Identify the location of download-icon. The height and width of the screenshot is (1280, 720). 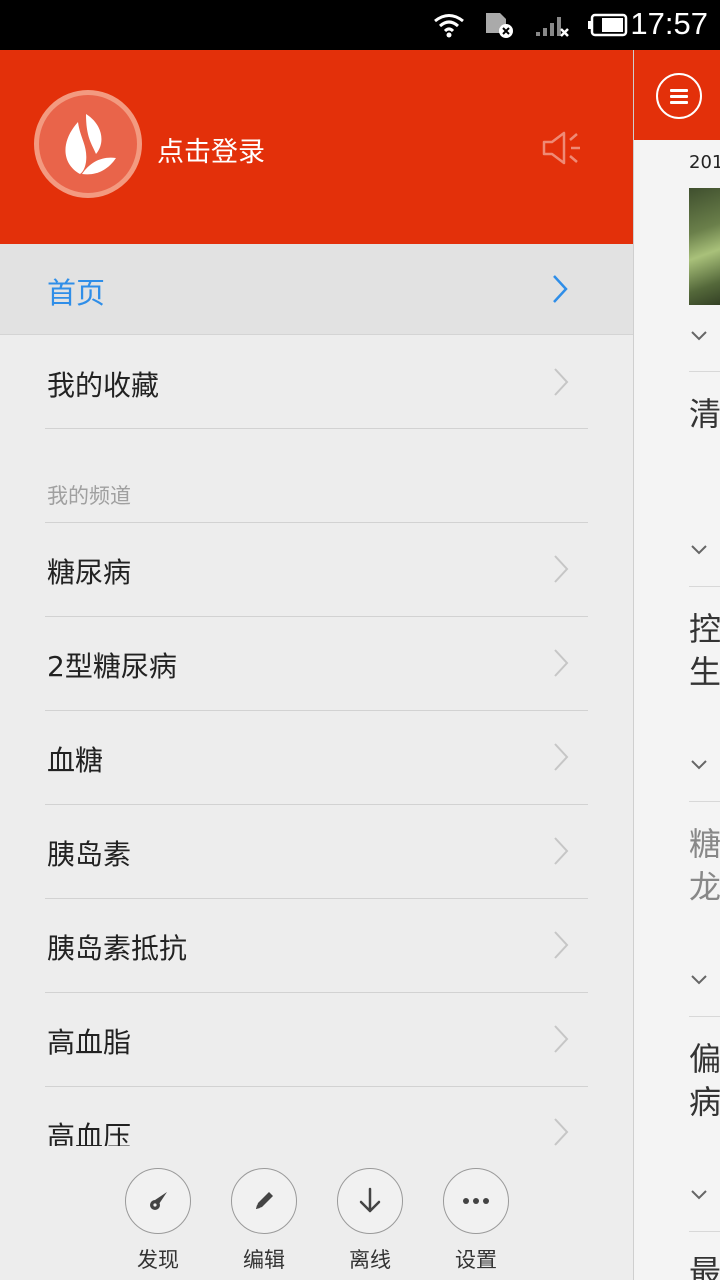
(370, 1200).